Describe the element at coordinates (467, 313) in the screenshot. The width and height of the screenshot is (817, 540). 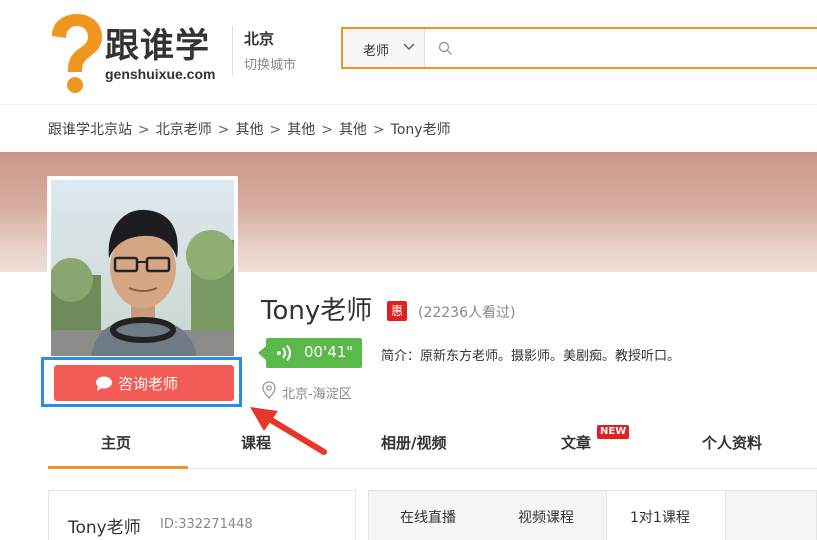
I see `view-count: (22236人看过)` at that location.